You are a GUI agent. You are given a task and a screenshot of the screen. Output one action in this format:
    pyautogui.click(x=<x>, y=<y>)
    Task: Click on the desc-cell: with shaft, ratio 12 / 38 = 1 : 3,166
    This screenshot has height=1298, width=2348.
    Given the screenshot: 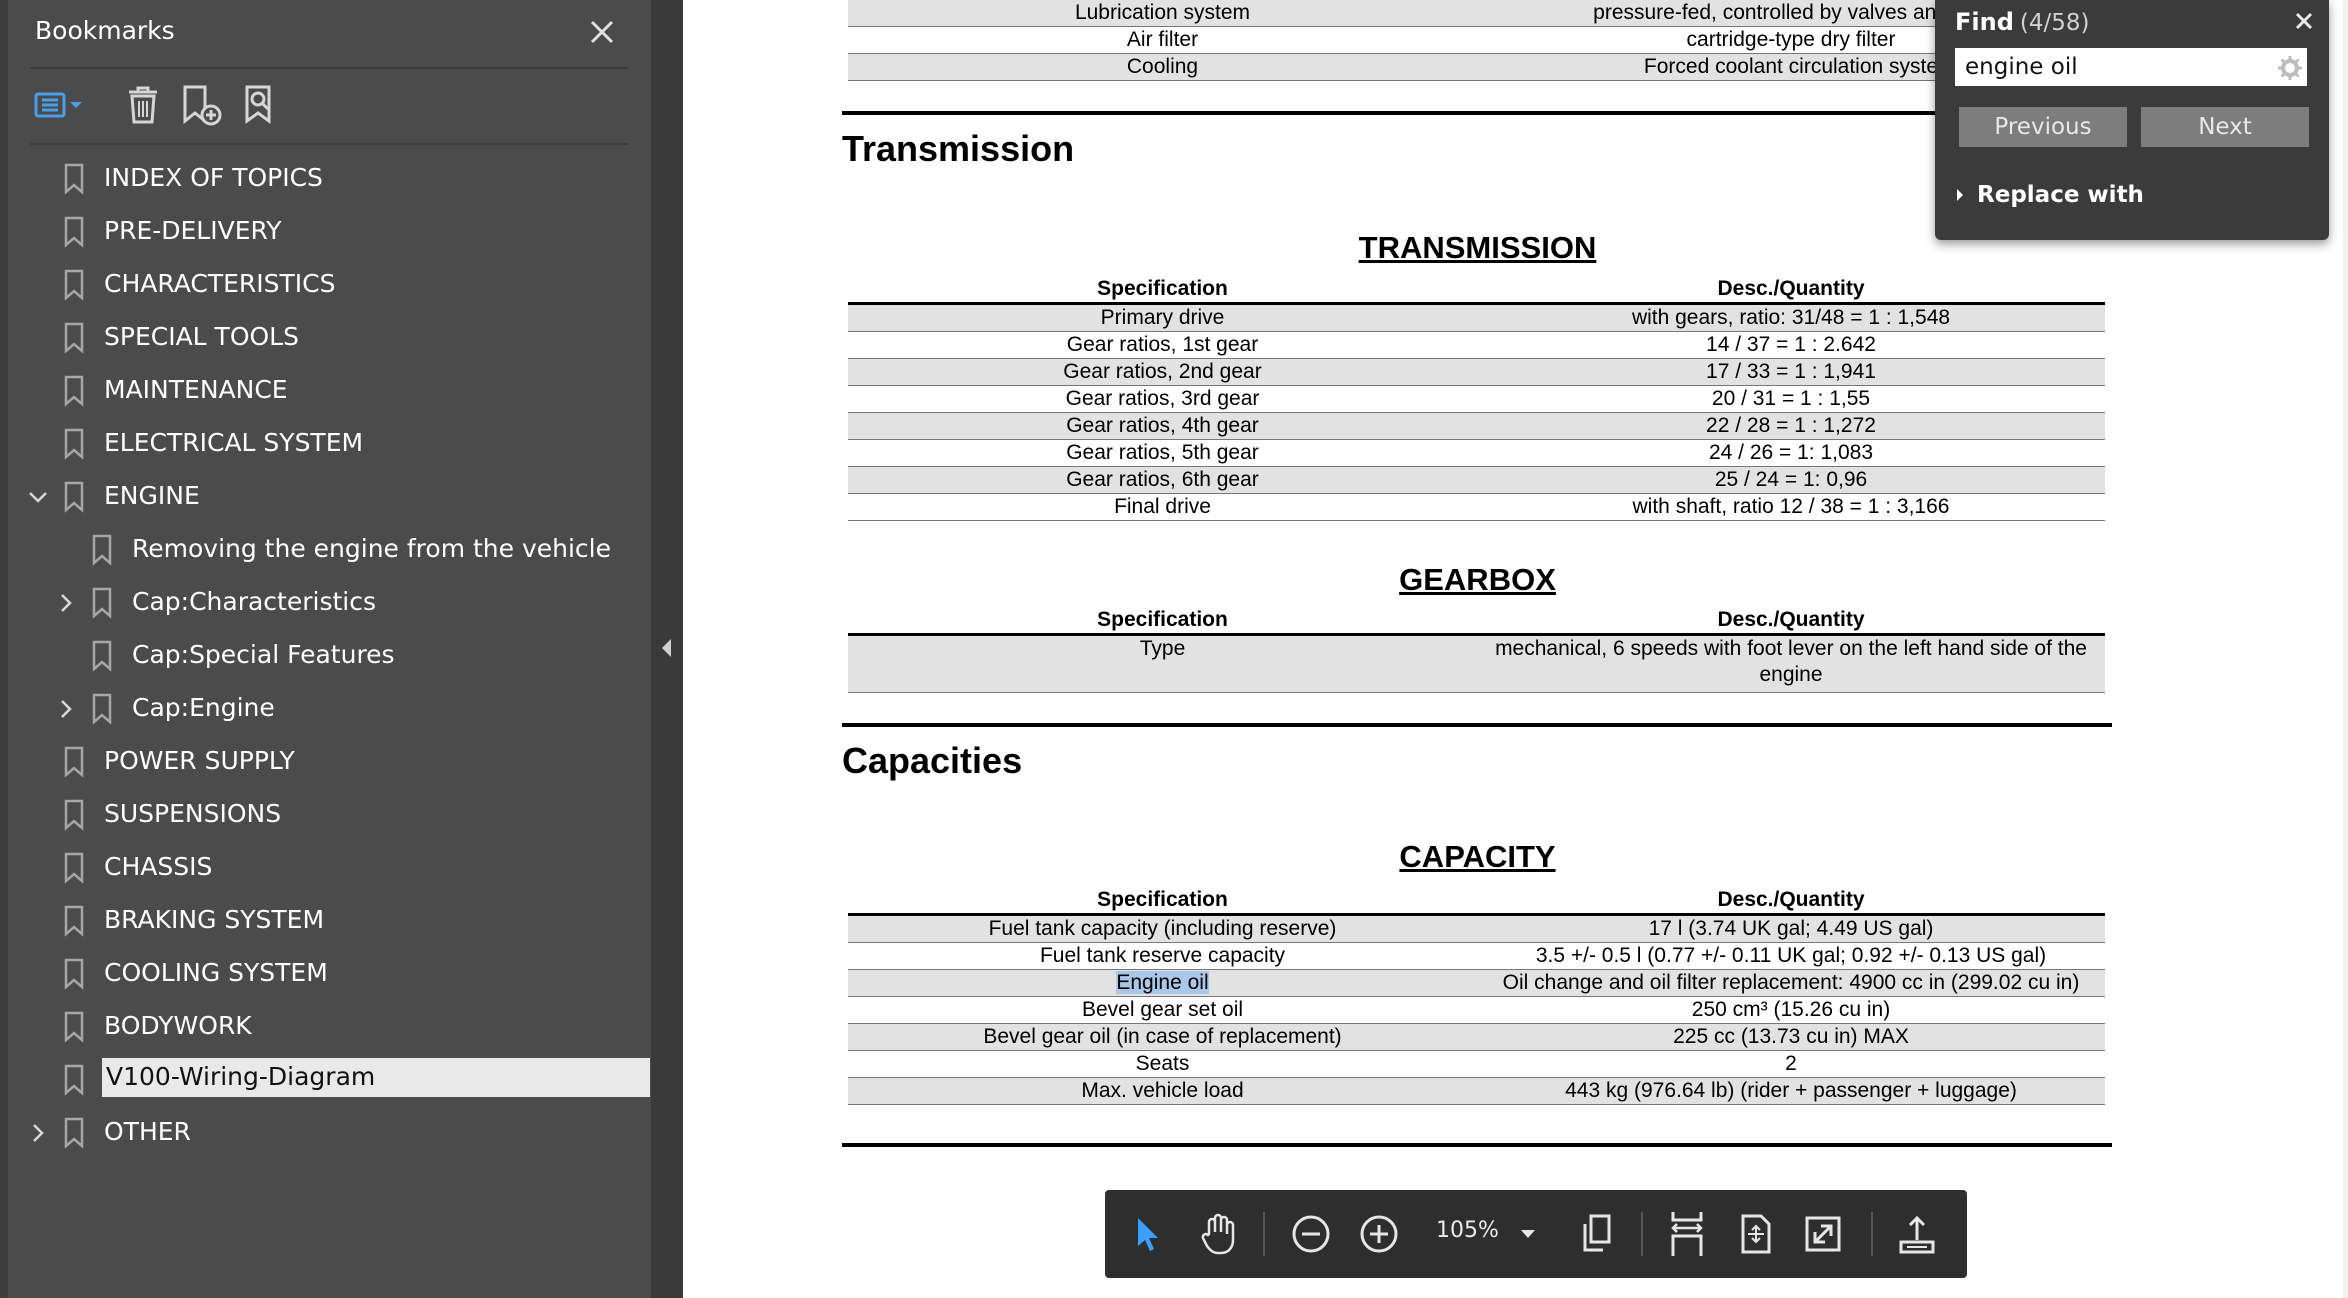 What is the action you would take?
    pyautogui.click(x=1791, y=506)
    